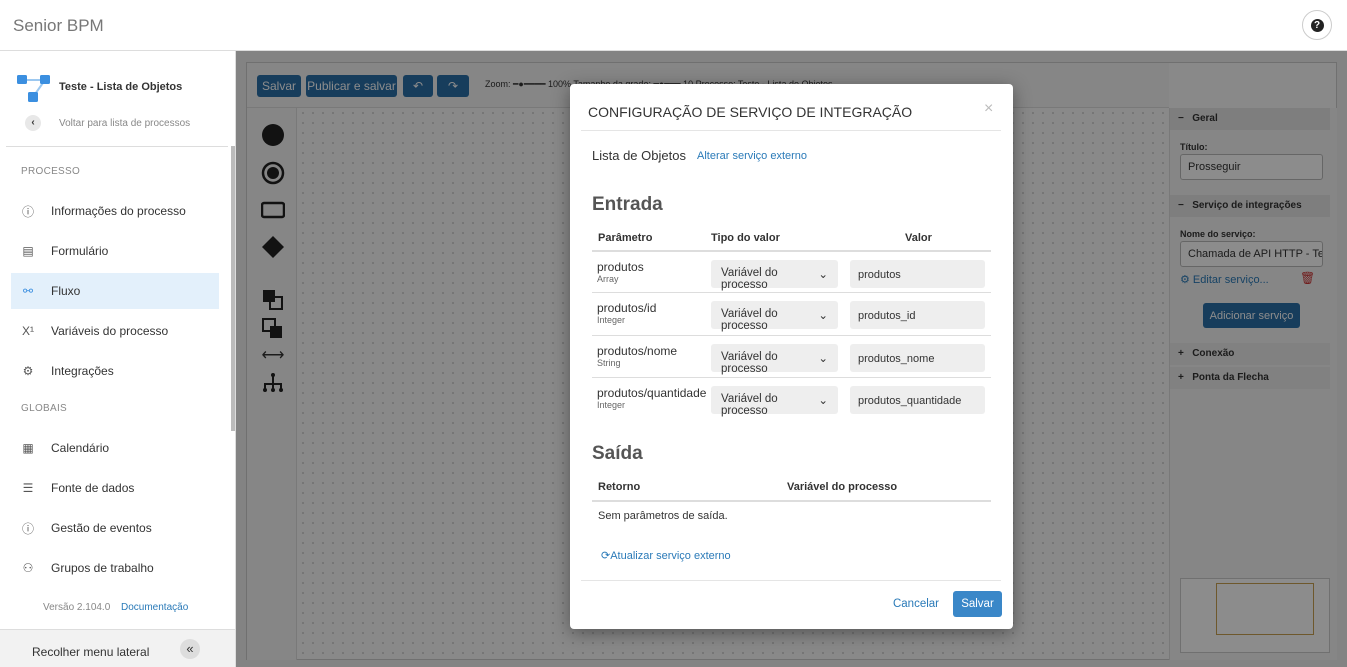 The height and width of the screenshot is (667, 1347). Describe the element at coordinates (627, 308) in the screenshot. I see `param-name: produtos/id` at that location.